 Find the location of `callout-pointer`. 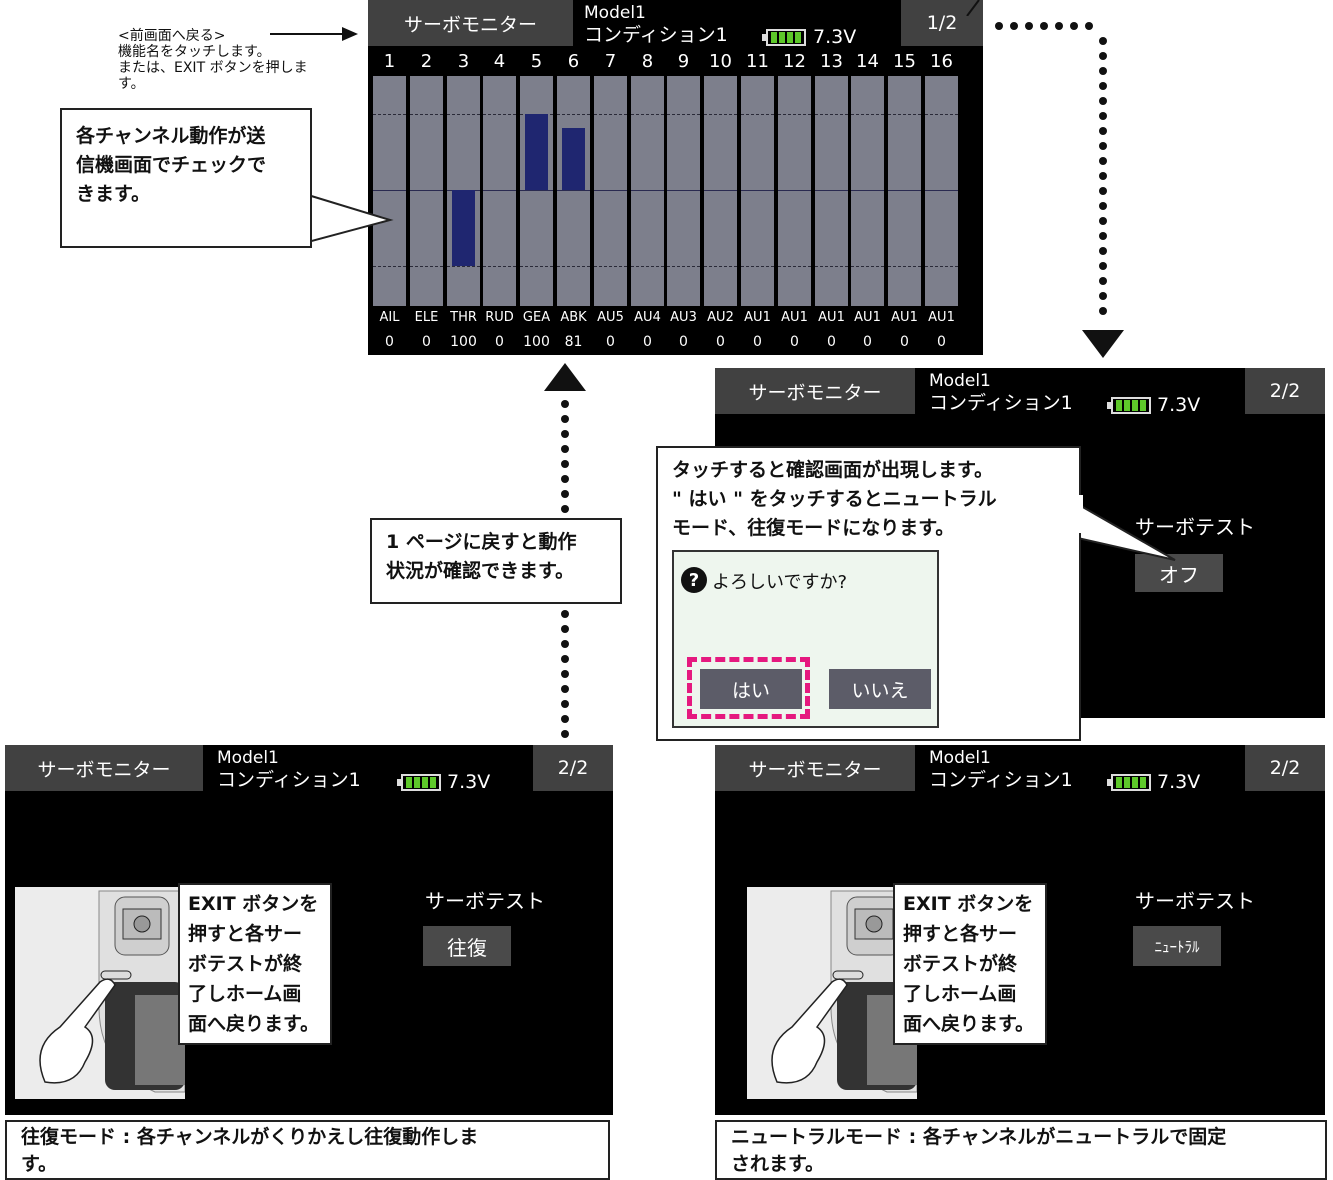

callout-pointer is located at coordinates (350, 218).